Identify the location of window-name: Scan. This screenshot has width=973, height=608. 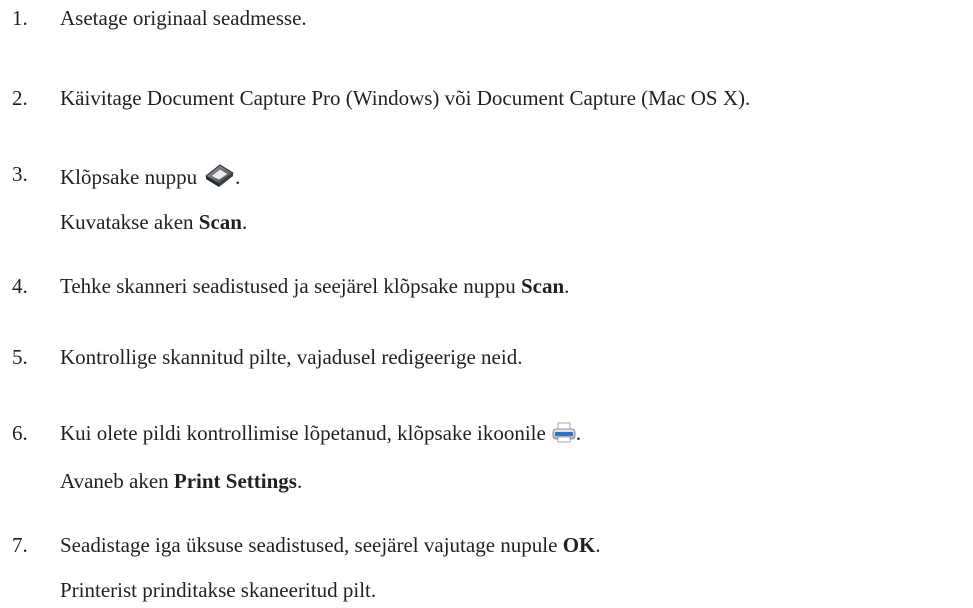
(220, 222).